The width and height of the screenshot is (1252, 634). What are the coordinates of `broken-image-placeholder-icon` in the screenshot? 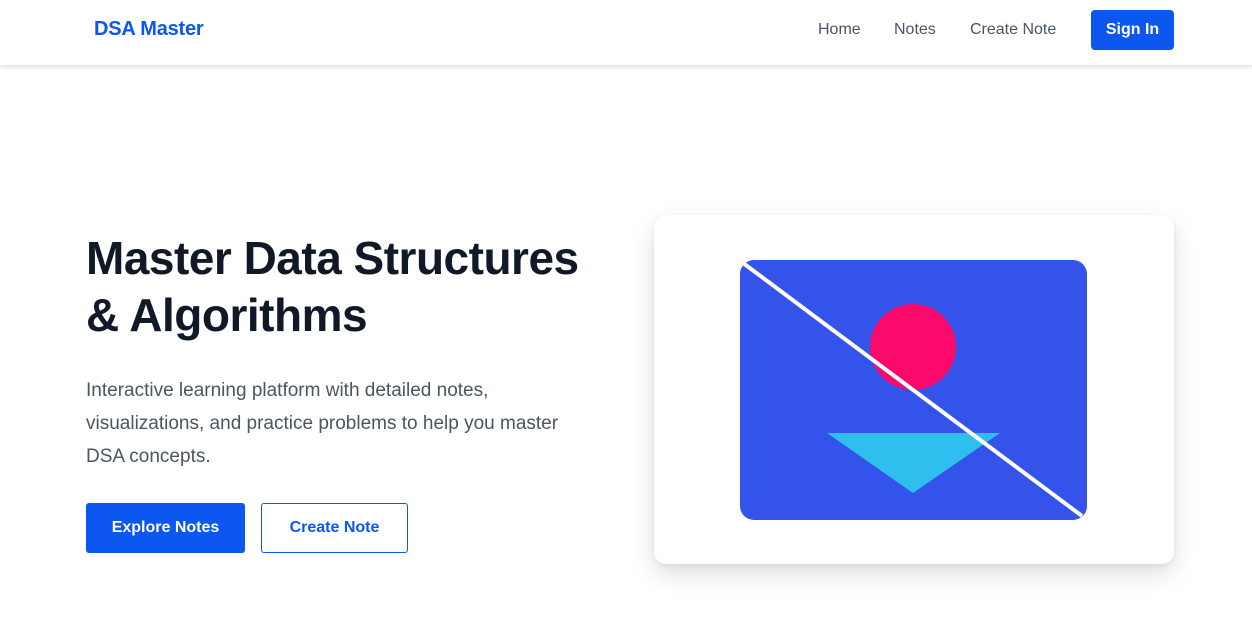 It's located at (913, 390).